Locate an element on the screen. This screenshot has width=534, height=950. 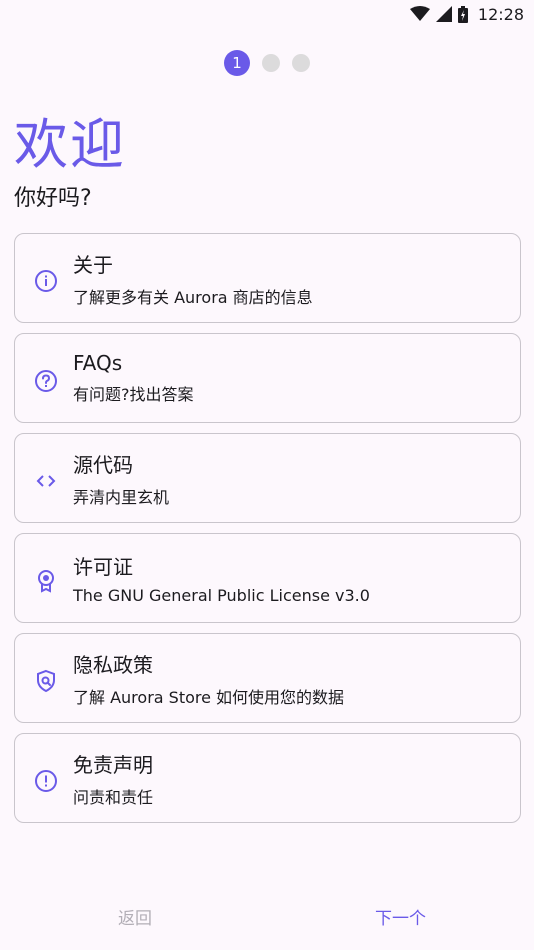
license-icon is located at coordinates (46, 581).